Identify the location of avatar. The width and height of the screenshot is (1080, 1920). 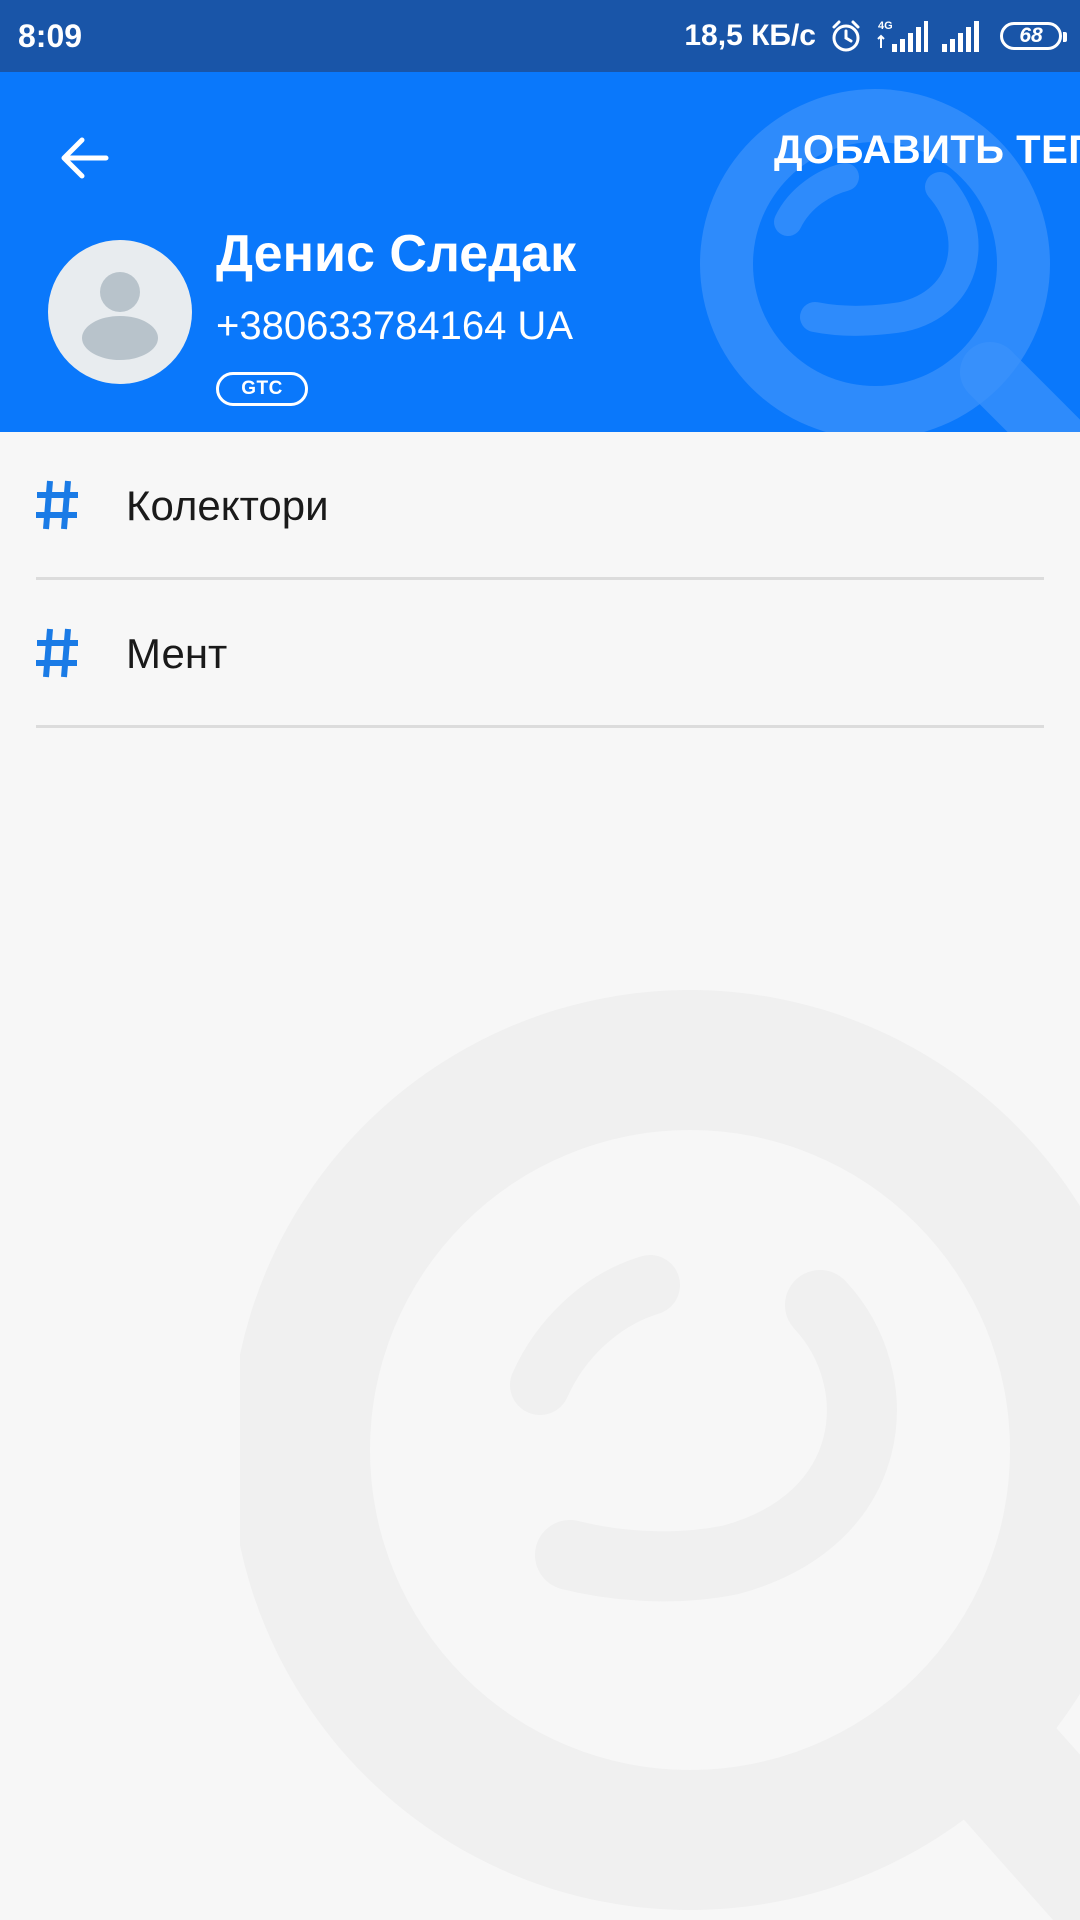
(120, 312).